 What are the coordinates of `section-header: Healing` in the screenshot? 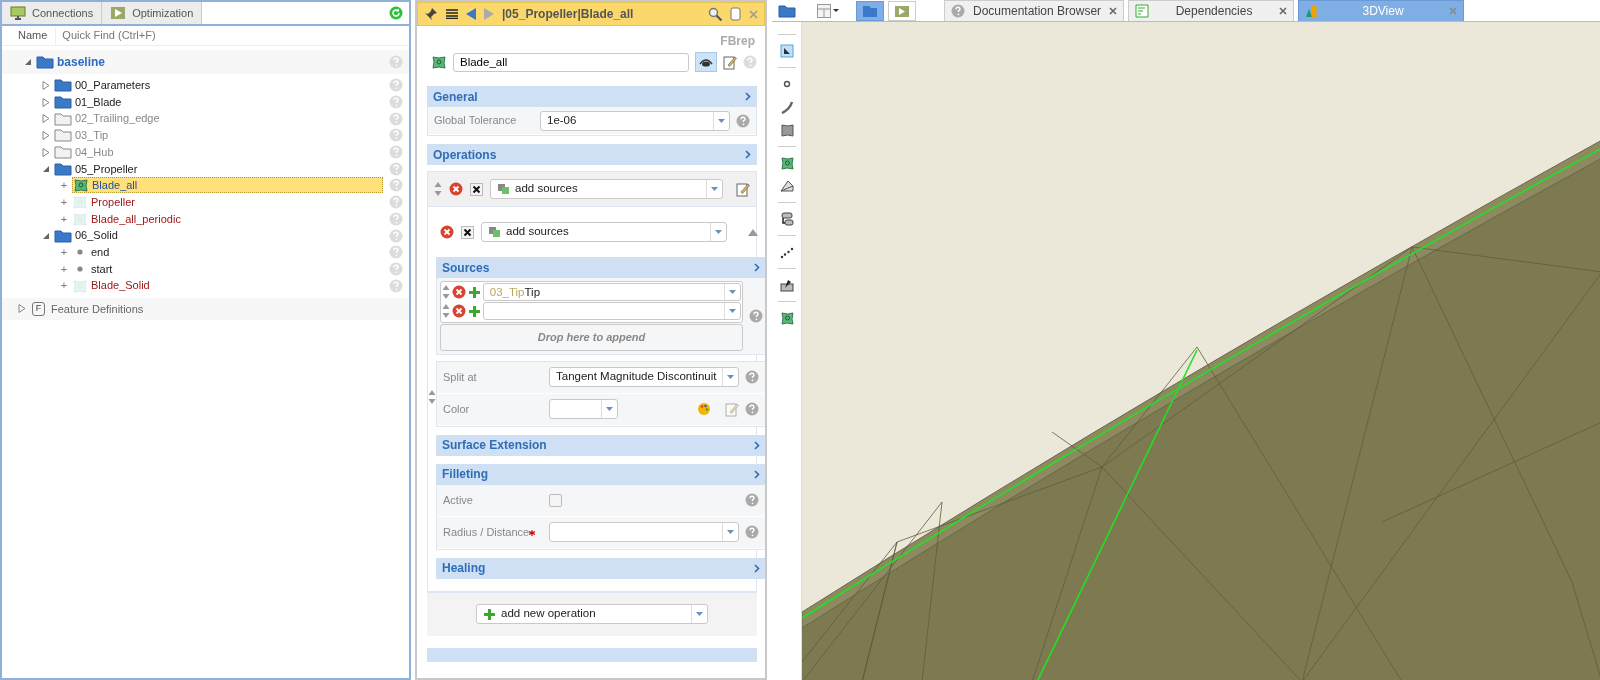 It's located at (464, 568).